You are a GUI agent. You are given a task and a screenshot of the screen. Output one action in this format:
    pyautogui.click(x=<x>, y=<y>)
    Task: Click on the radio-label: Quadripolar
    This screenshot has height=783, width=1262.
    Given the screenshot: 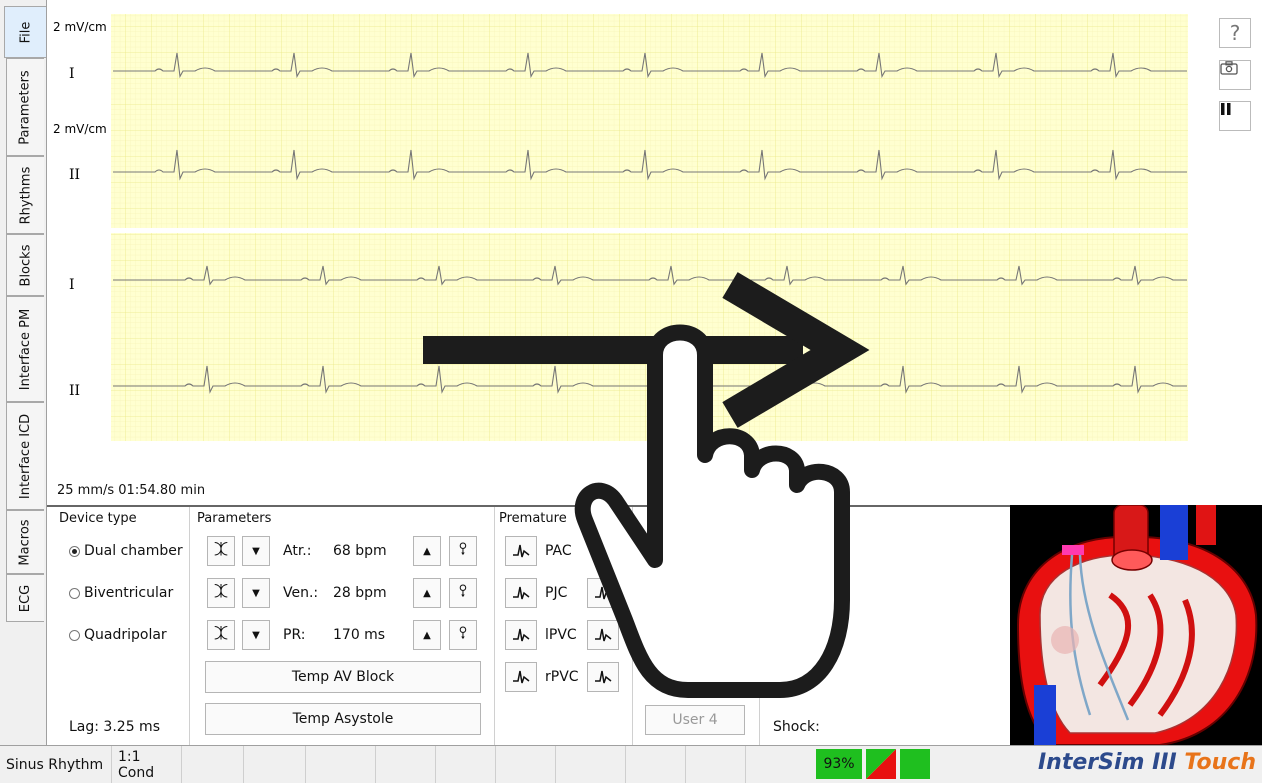 What is the action you would take?
    pyautogui.click(x=125, y=635)
    